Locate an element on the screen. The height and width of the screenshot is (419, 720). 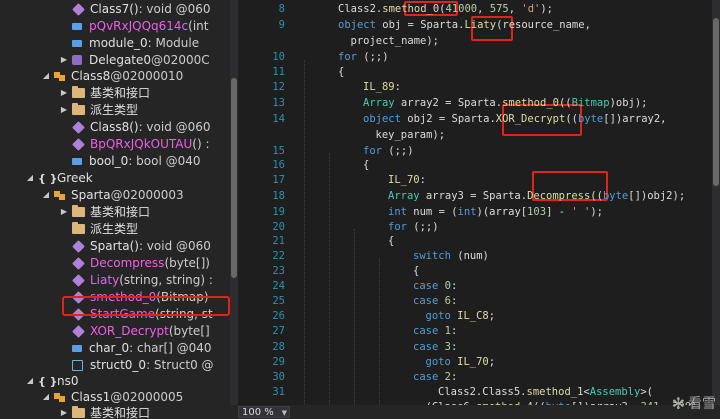
tree-item: ◢{ } ns0 is located at coordinates (52, 381).